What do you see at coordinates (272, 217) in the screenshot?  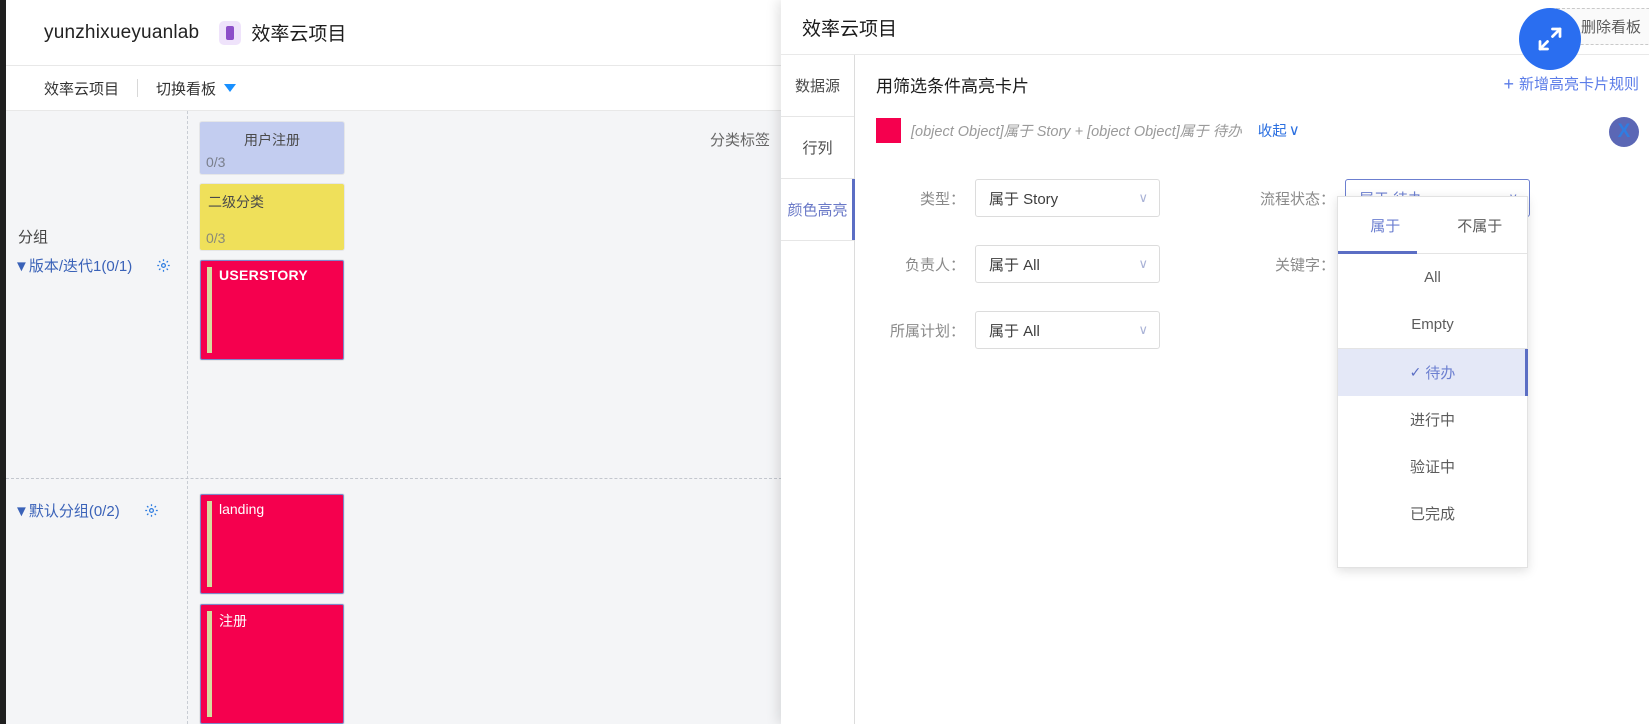 I see `header-card-1: 二级分类 0/3` at bounding box center [272, 217].